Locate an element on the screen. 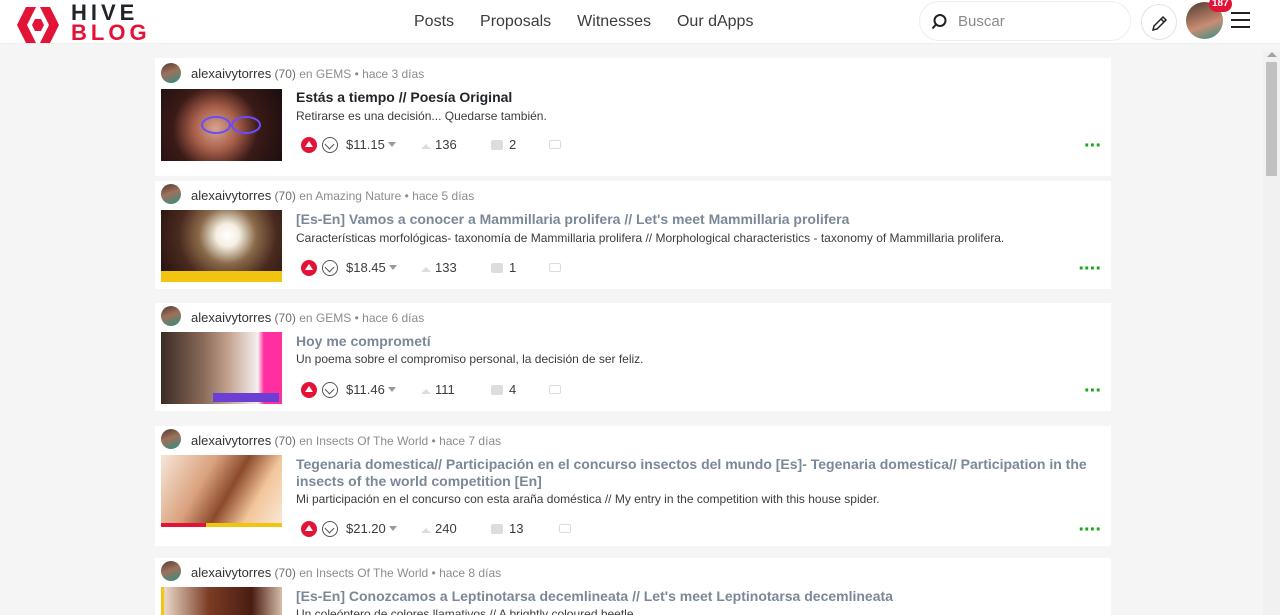 This screenshot has height=615, width=1280. nav-our-dapps: Our dApps is located at coordinates (715, 22).